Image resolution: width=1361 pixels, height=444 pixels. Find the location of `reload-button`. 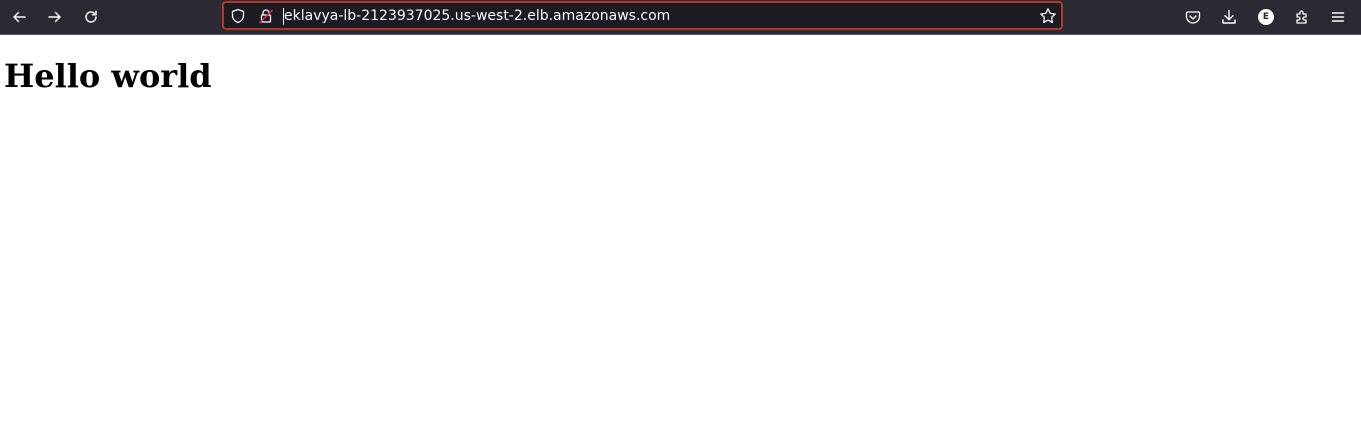

reload-button is located at coordinates (91, 17).